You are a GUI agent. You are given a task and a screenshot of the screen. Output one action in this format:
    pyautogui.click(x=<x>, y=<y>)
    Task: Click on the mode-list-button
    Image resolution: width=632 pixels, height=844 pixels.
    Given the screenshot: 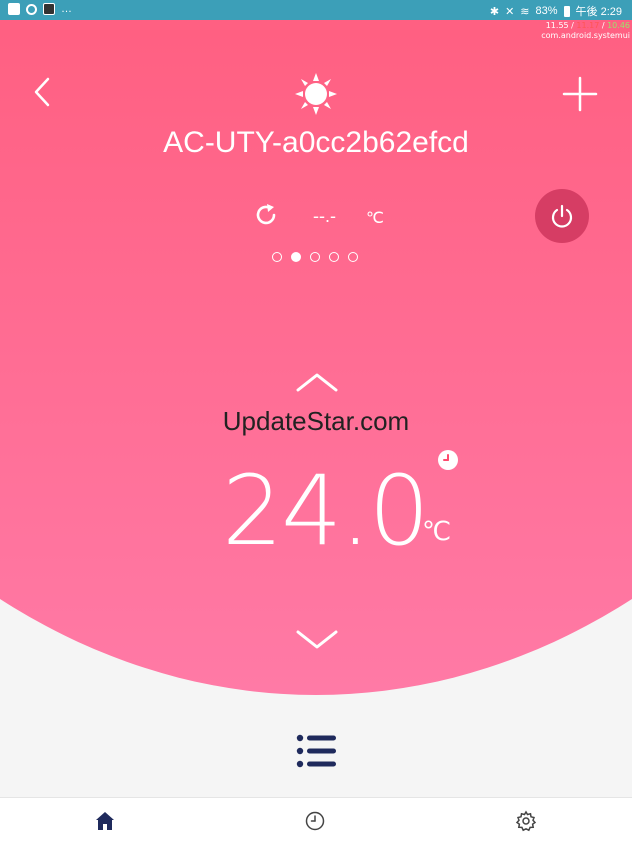 What is the action you would take?
    pyautogui.click(x=317, y=751)
    